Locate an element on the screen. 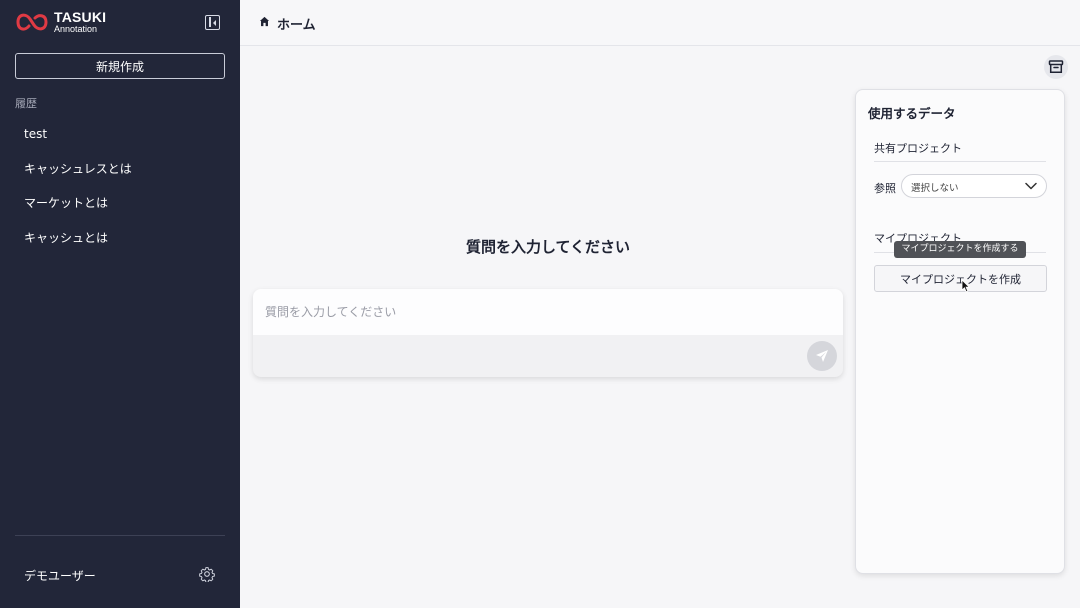  sidebar-divider is located at coordinates (120, 535).